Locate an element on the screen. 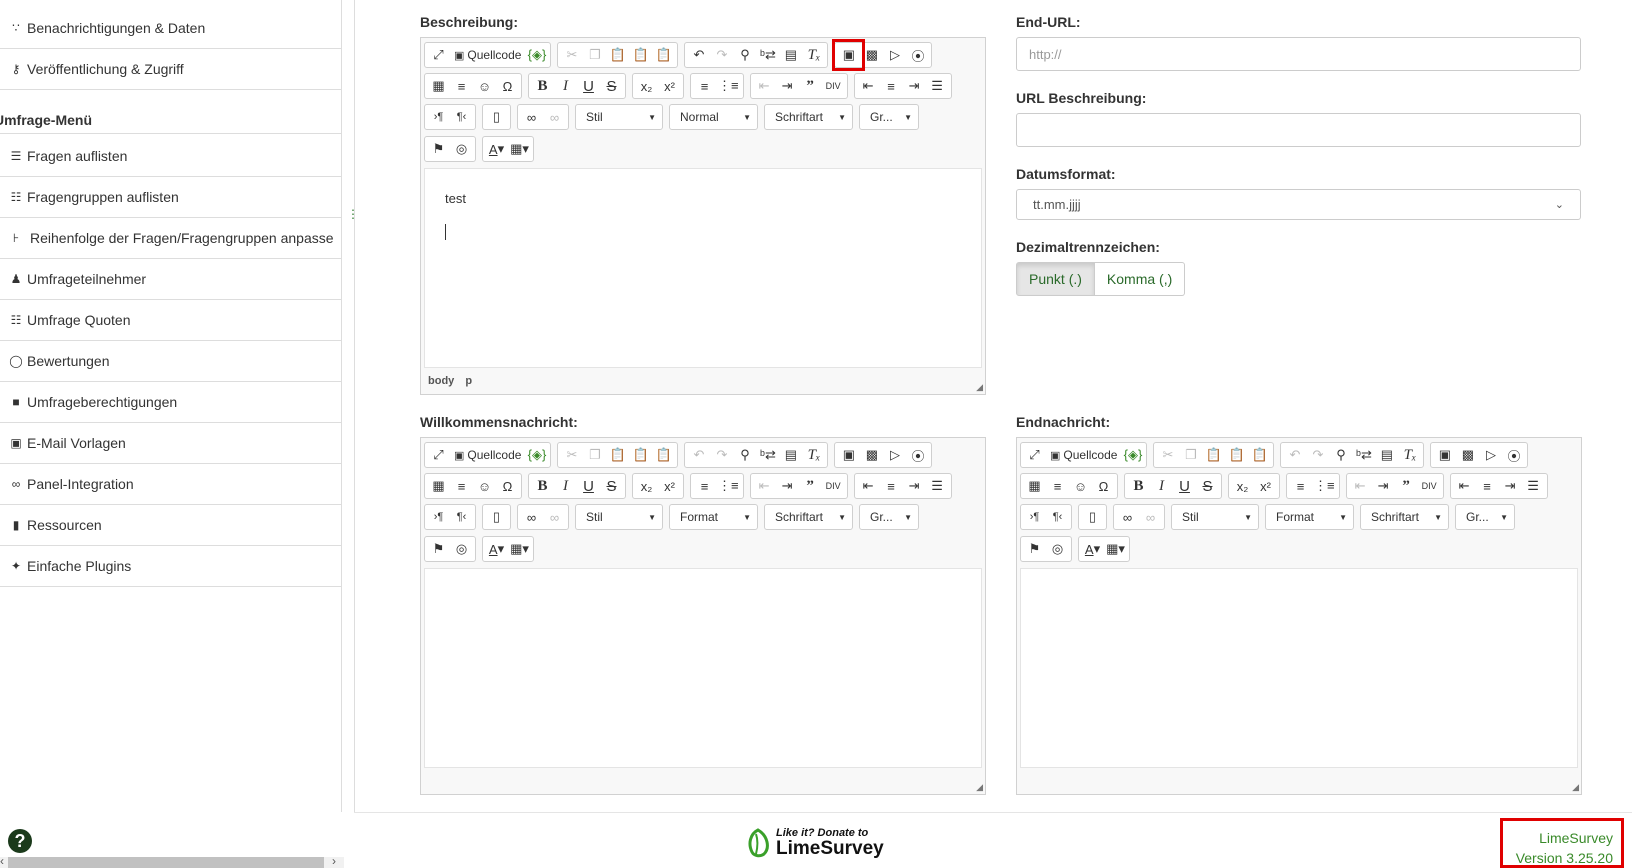 The height and width of the screenshot is (868, 1632). align-right-icon: ⇥ is located at coordinates (914, 486).